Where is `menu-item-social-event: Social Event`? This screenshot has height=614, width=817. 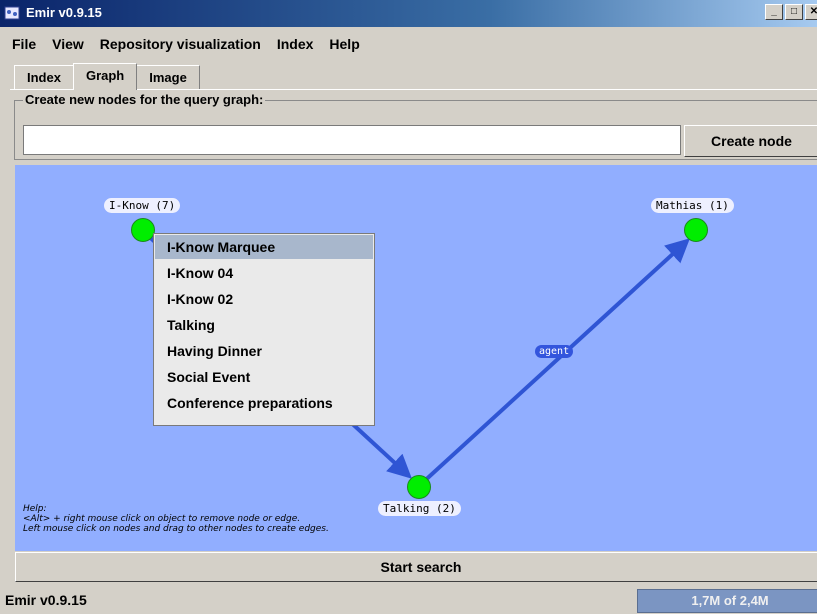
menu-item-social-event: Social Event is located at coordinates (264, 377).